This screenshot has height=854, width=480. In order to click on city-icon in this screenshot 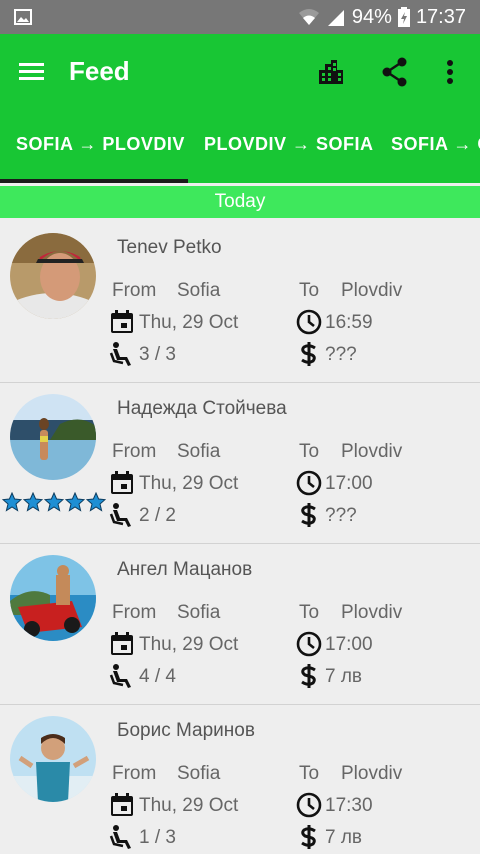, I will do `click(331, 72)`.